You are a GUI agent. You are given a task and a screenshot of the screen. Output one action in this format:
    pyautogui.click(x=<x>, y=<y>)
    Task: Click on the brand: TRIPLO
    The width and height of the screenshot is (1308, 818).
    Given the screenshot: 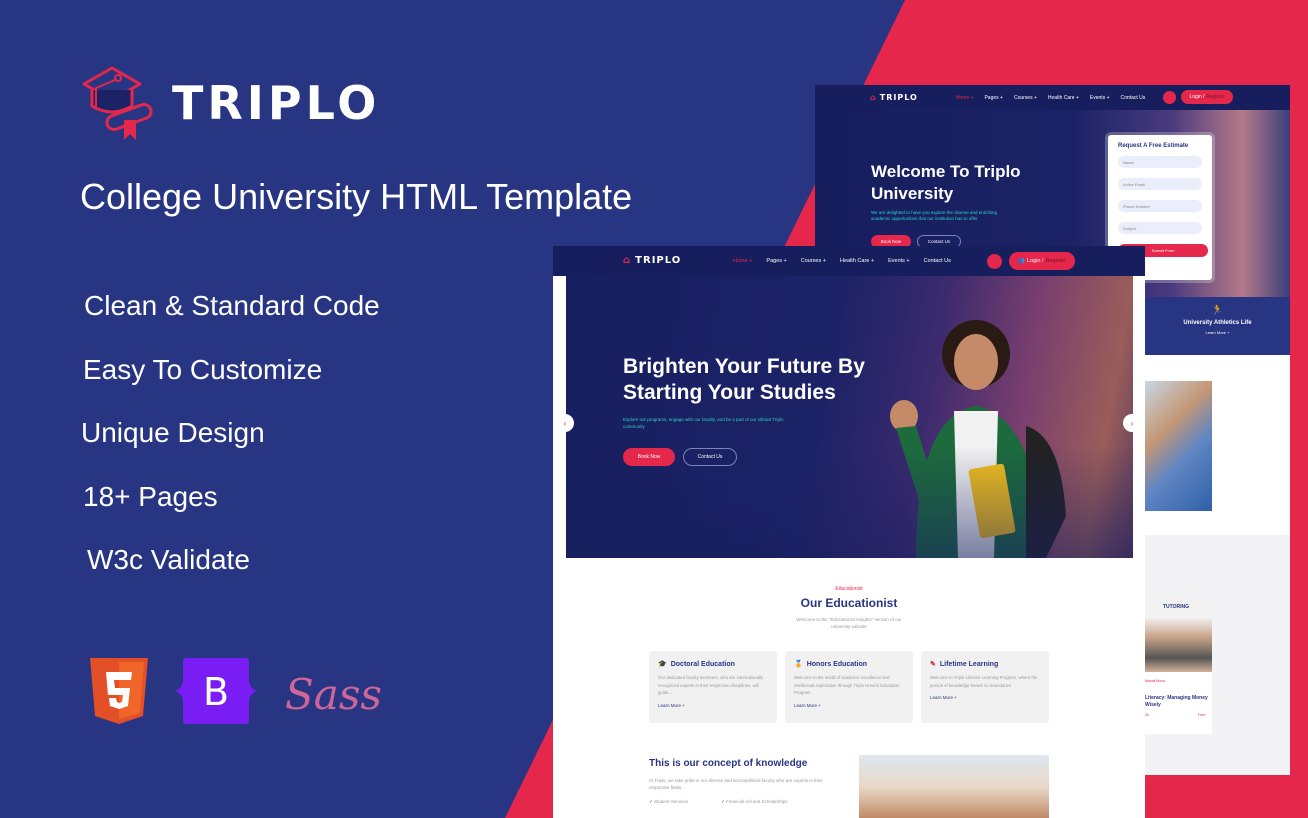 What is the action you would take?
    pyautogui.click(x=229, y=103)
    